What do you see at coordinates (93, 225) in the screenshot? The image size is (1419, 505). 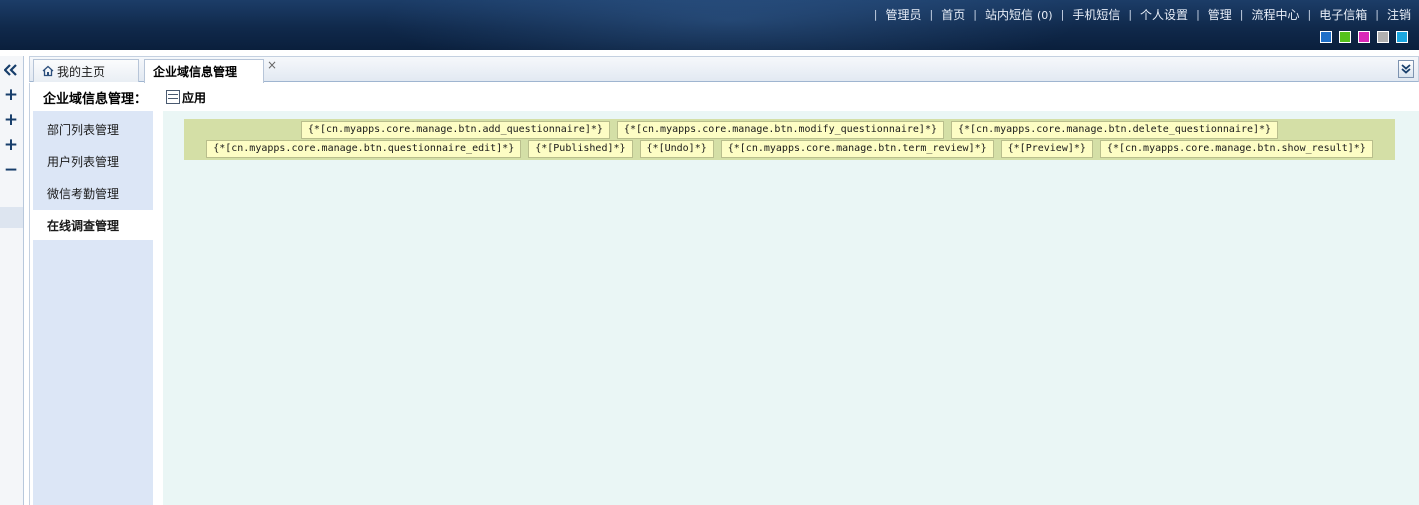 I see `sidebar-item-online-survey: 在线调查管理` at bounding box center [93, 225].